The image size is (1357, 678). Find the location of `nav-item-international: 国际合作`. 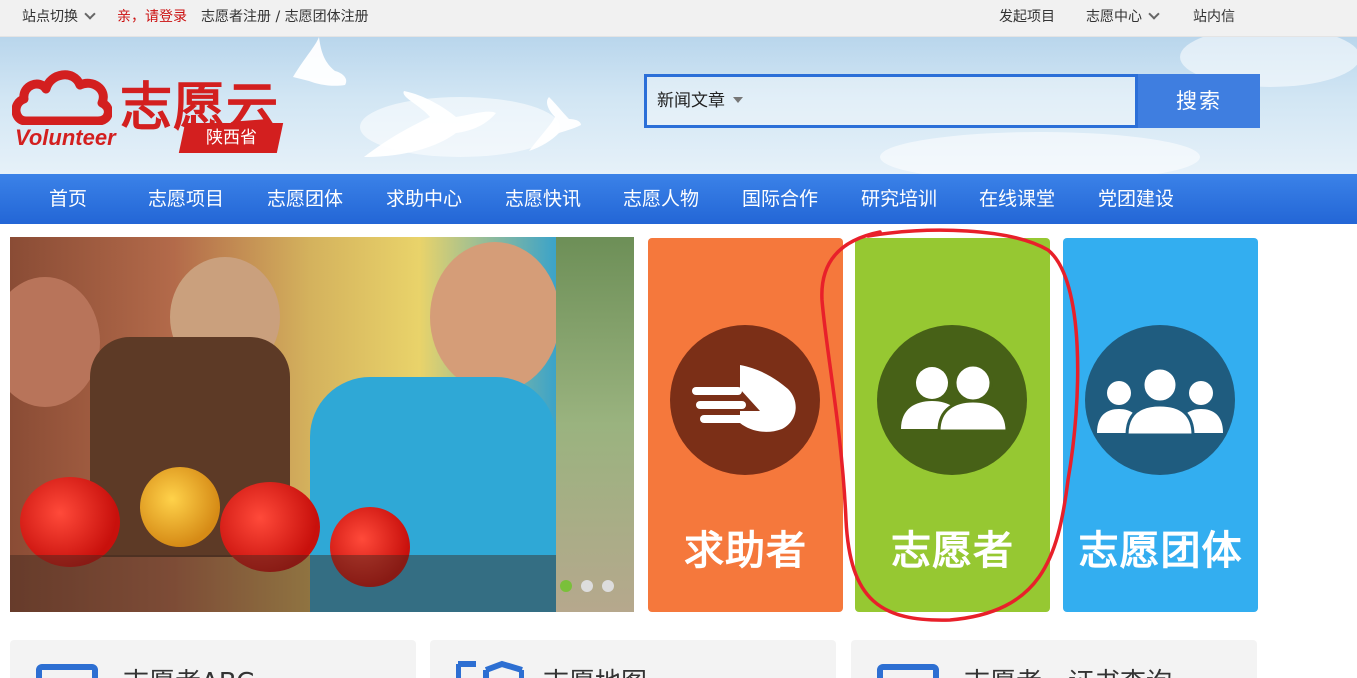

nav-item-international: 国际合作 is located at coordinates (780, 199).